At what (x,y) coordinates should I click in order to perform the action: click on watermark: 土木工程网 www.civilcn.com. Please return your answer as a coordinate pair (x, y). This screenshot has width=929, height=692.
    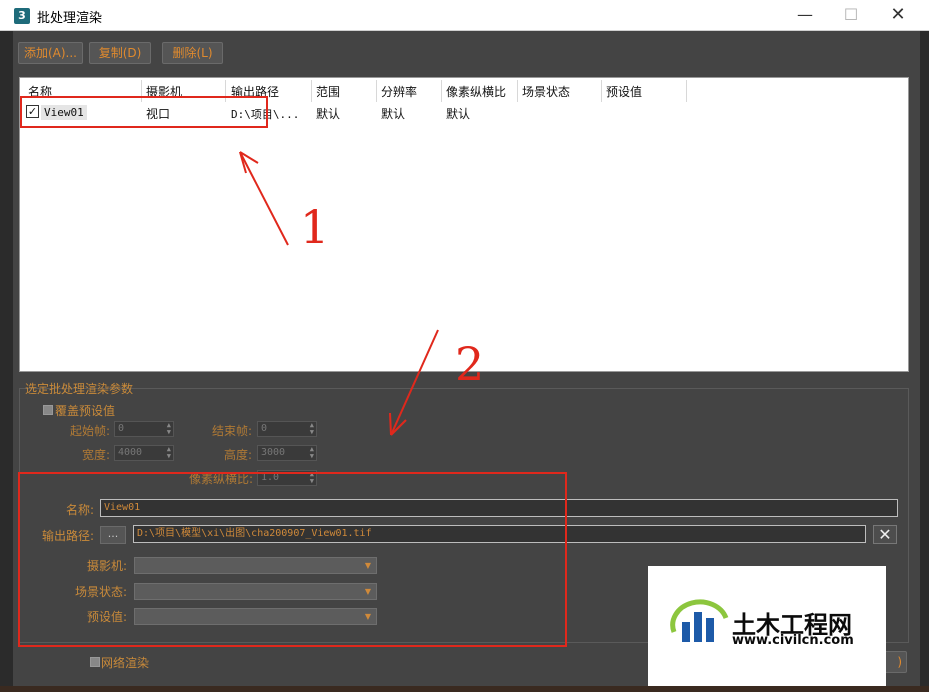
    Looking at the image, I should click on (767, 628).